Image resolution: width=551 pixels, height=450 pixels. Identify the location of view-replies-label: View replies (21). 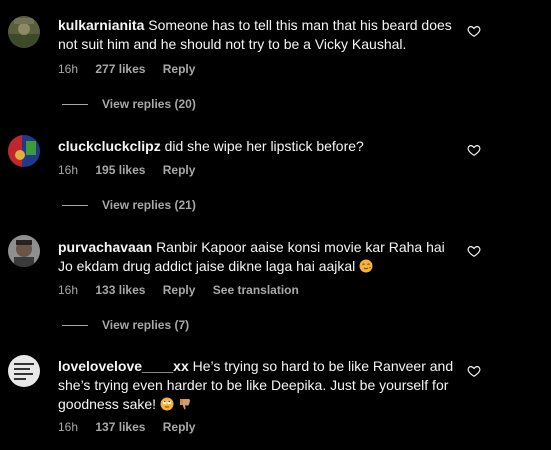
(149, 205).